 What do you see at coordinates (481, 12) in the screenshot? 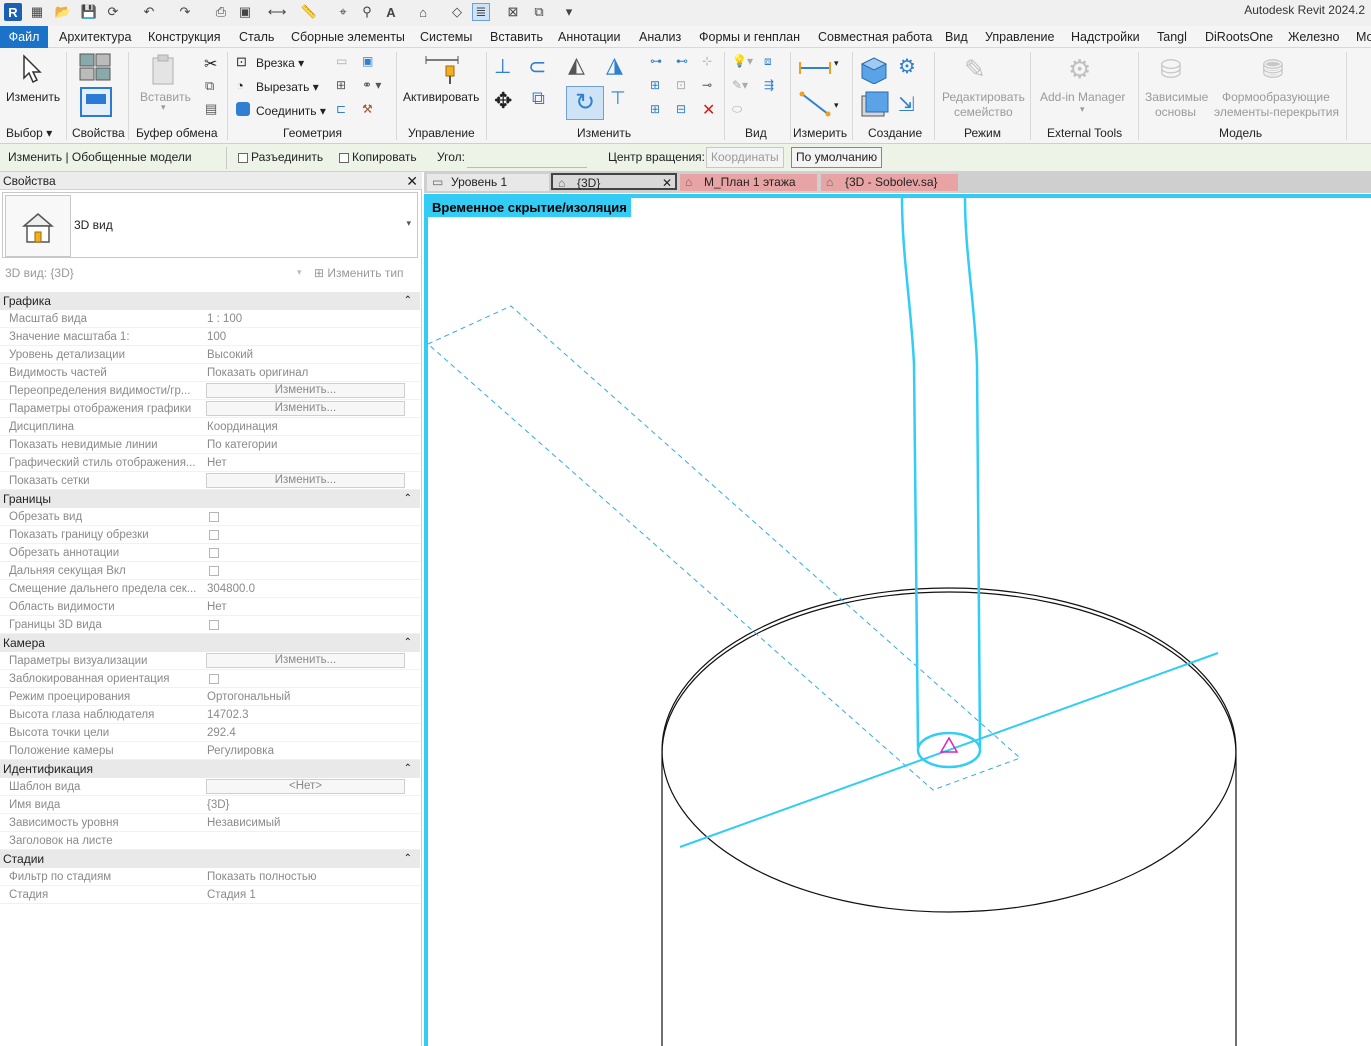
I see `thin-lines-icon: ≣` at bounding box center [481, 12].